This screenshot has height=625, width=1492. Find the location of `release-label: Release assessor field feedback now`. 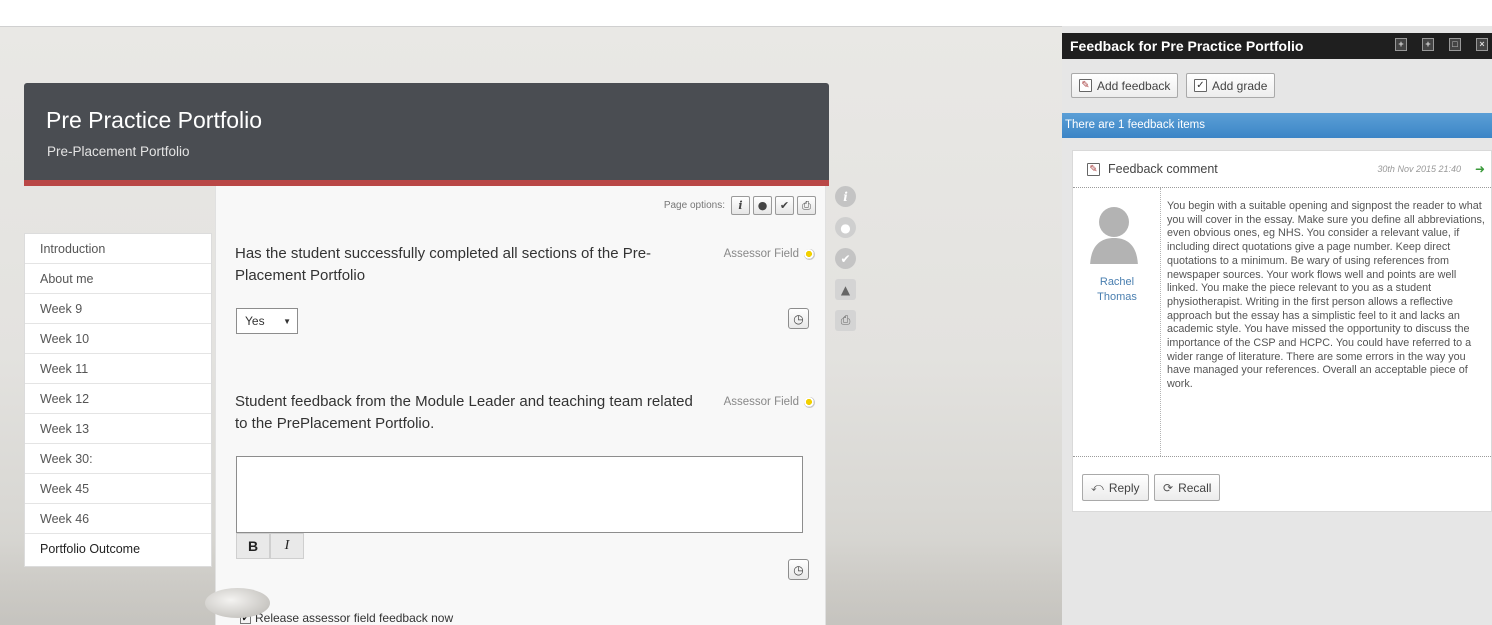

release-label: Release assessor field feedback now is located at coordinates (354, 618).